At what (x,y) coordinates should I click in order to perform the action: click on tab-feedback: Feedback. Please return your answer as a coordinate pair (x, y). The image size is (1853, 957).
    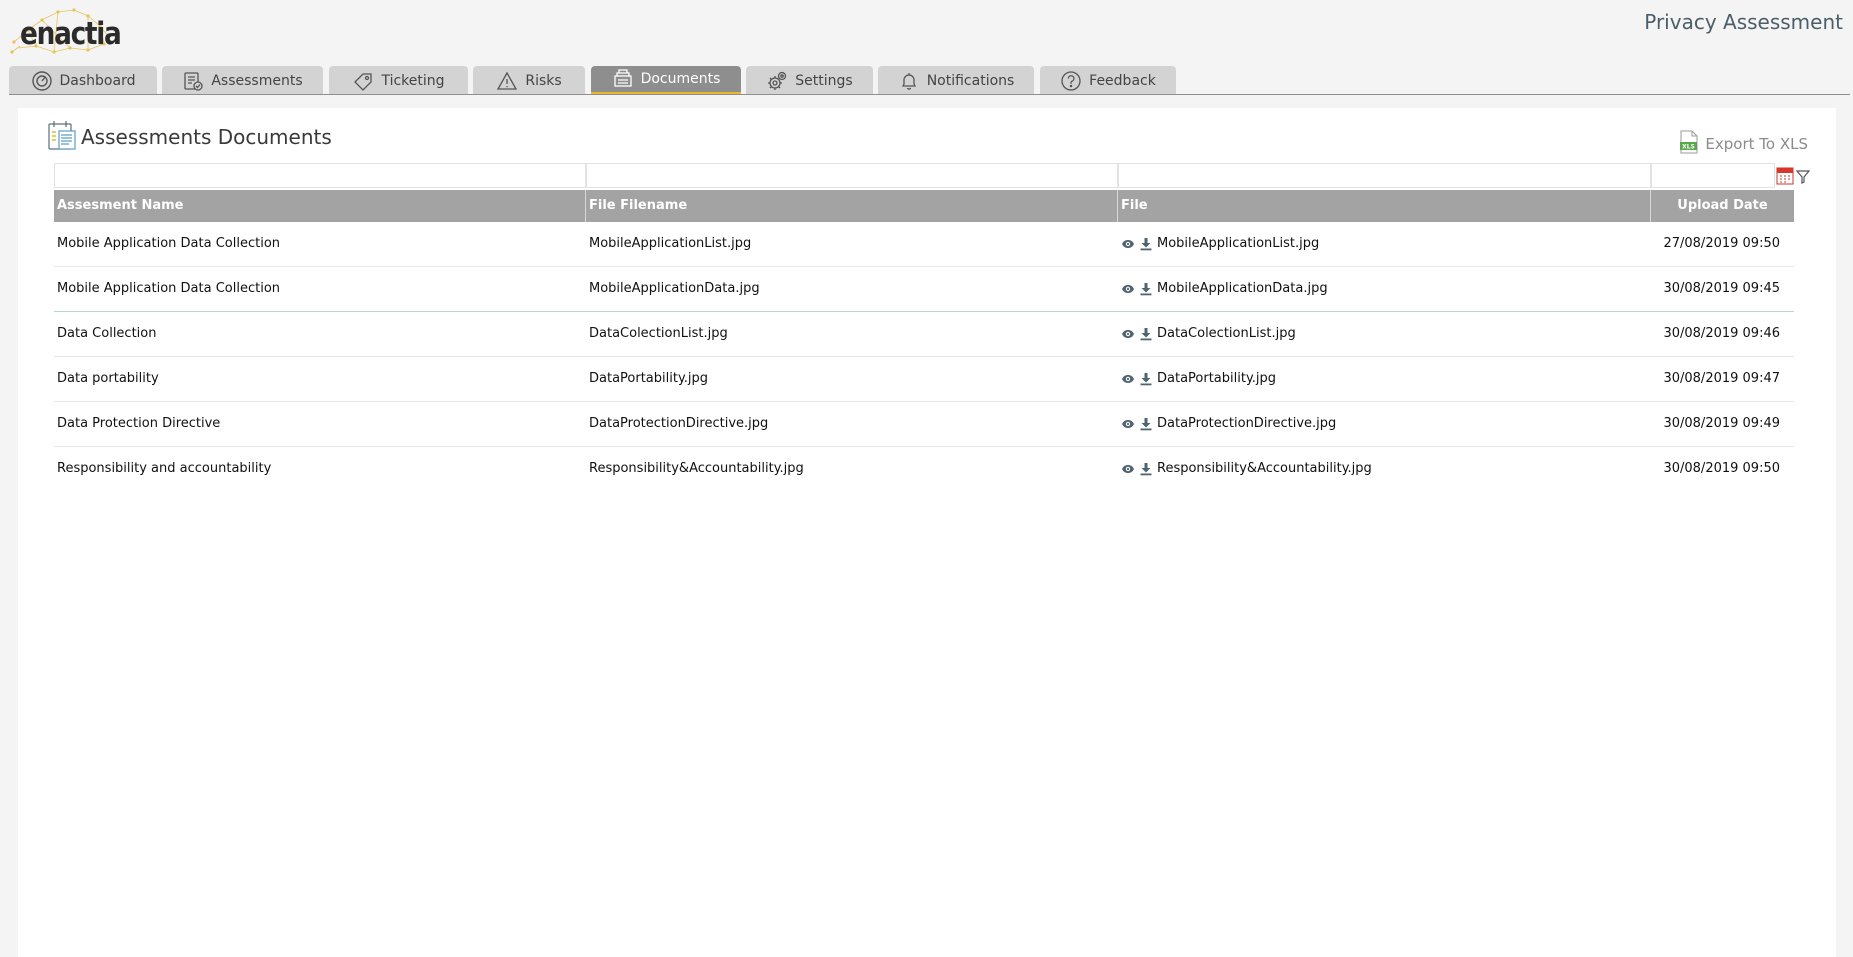
    Looking at the image, I should click on (1108, 80).